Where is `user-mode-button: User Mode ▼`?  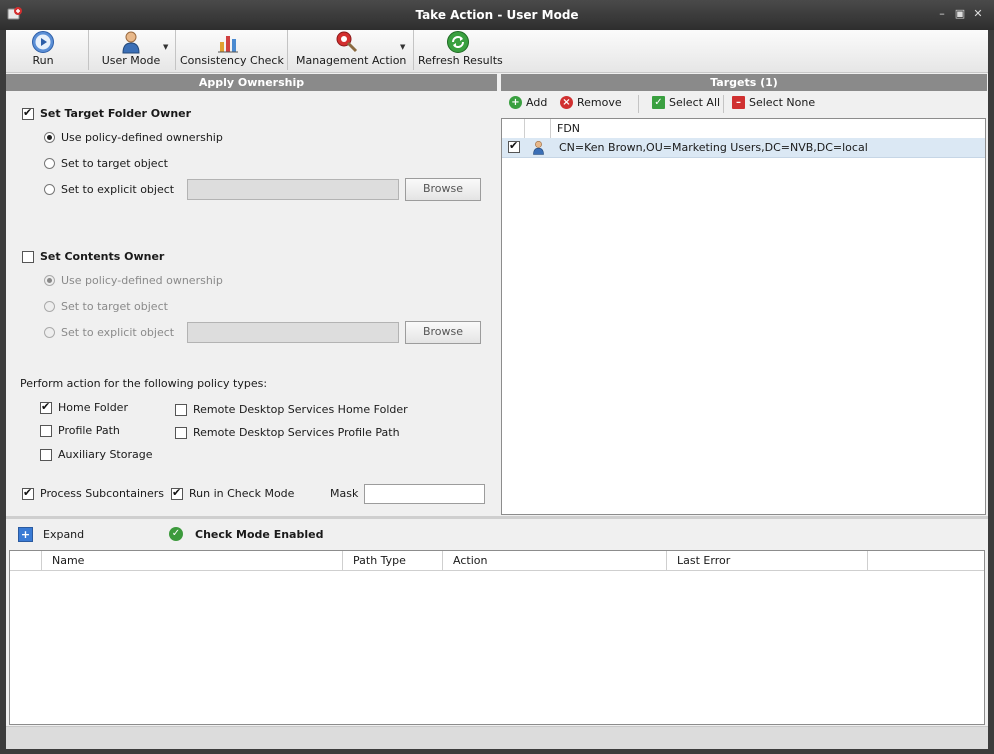 user-mode-button: User Mode ▼ is located at coordinates (132, 51).